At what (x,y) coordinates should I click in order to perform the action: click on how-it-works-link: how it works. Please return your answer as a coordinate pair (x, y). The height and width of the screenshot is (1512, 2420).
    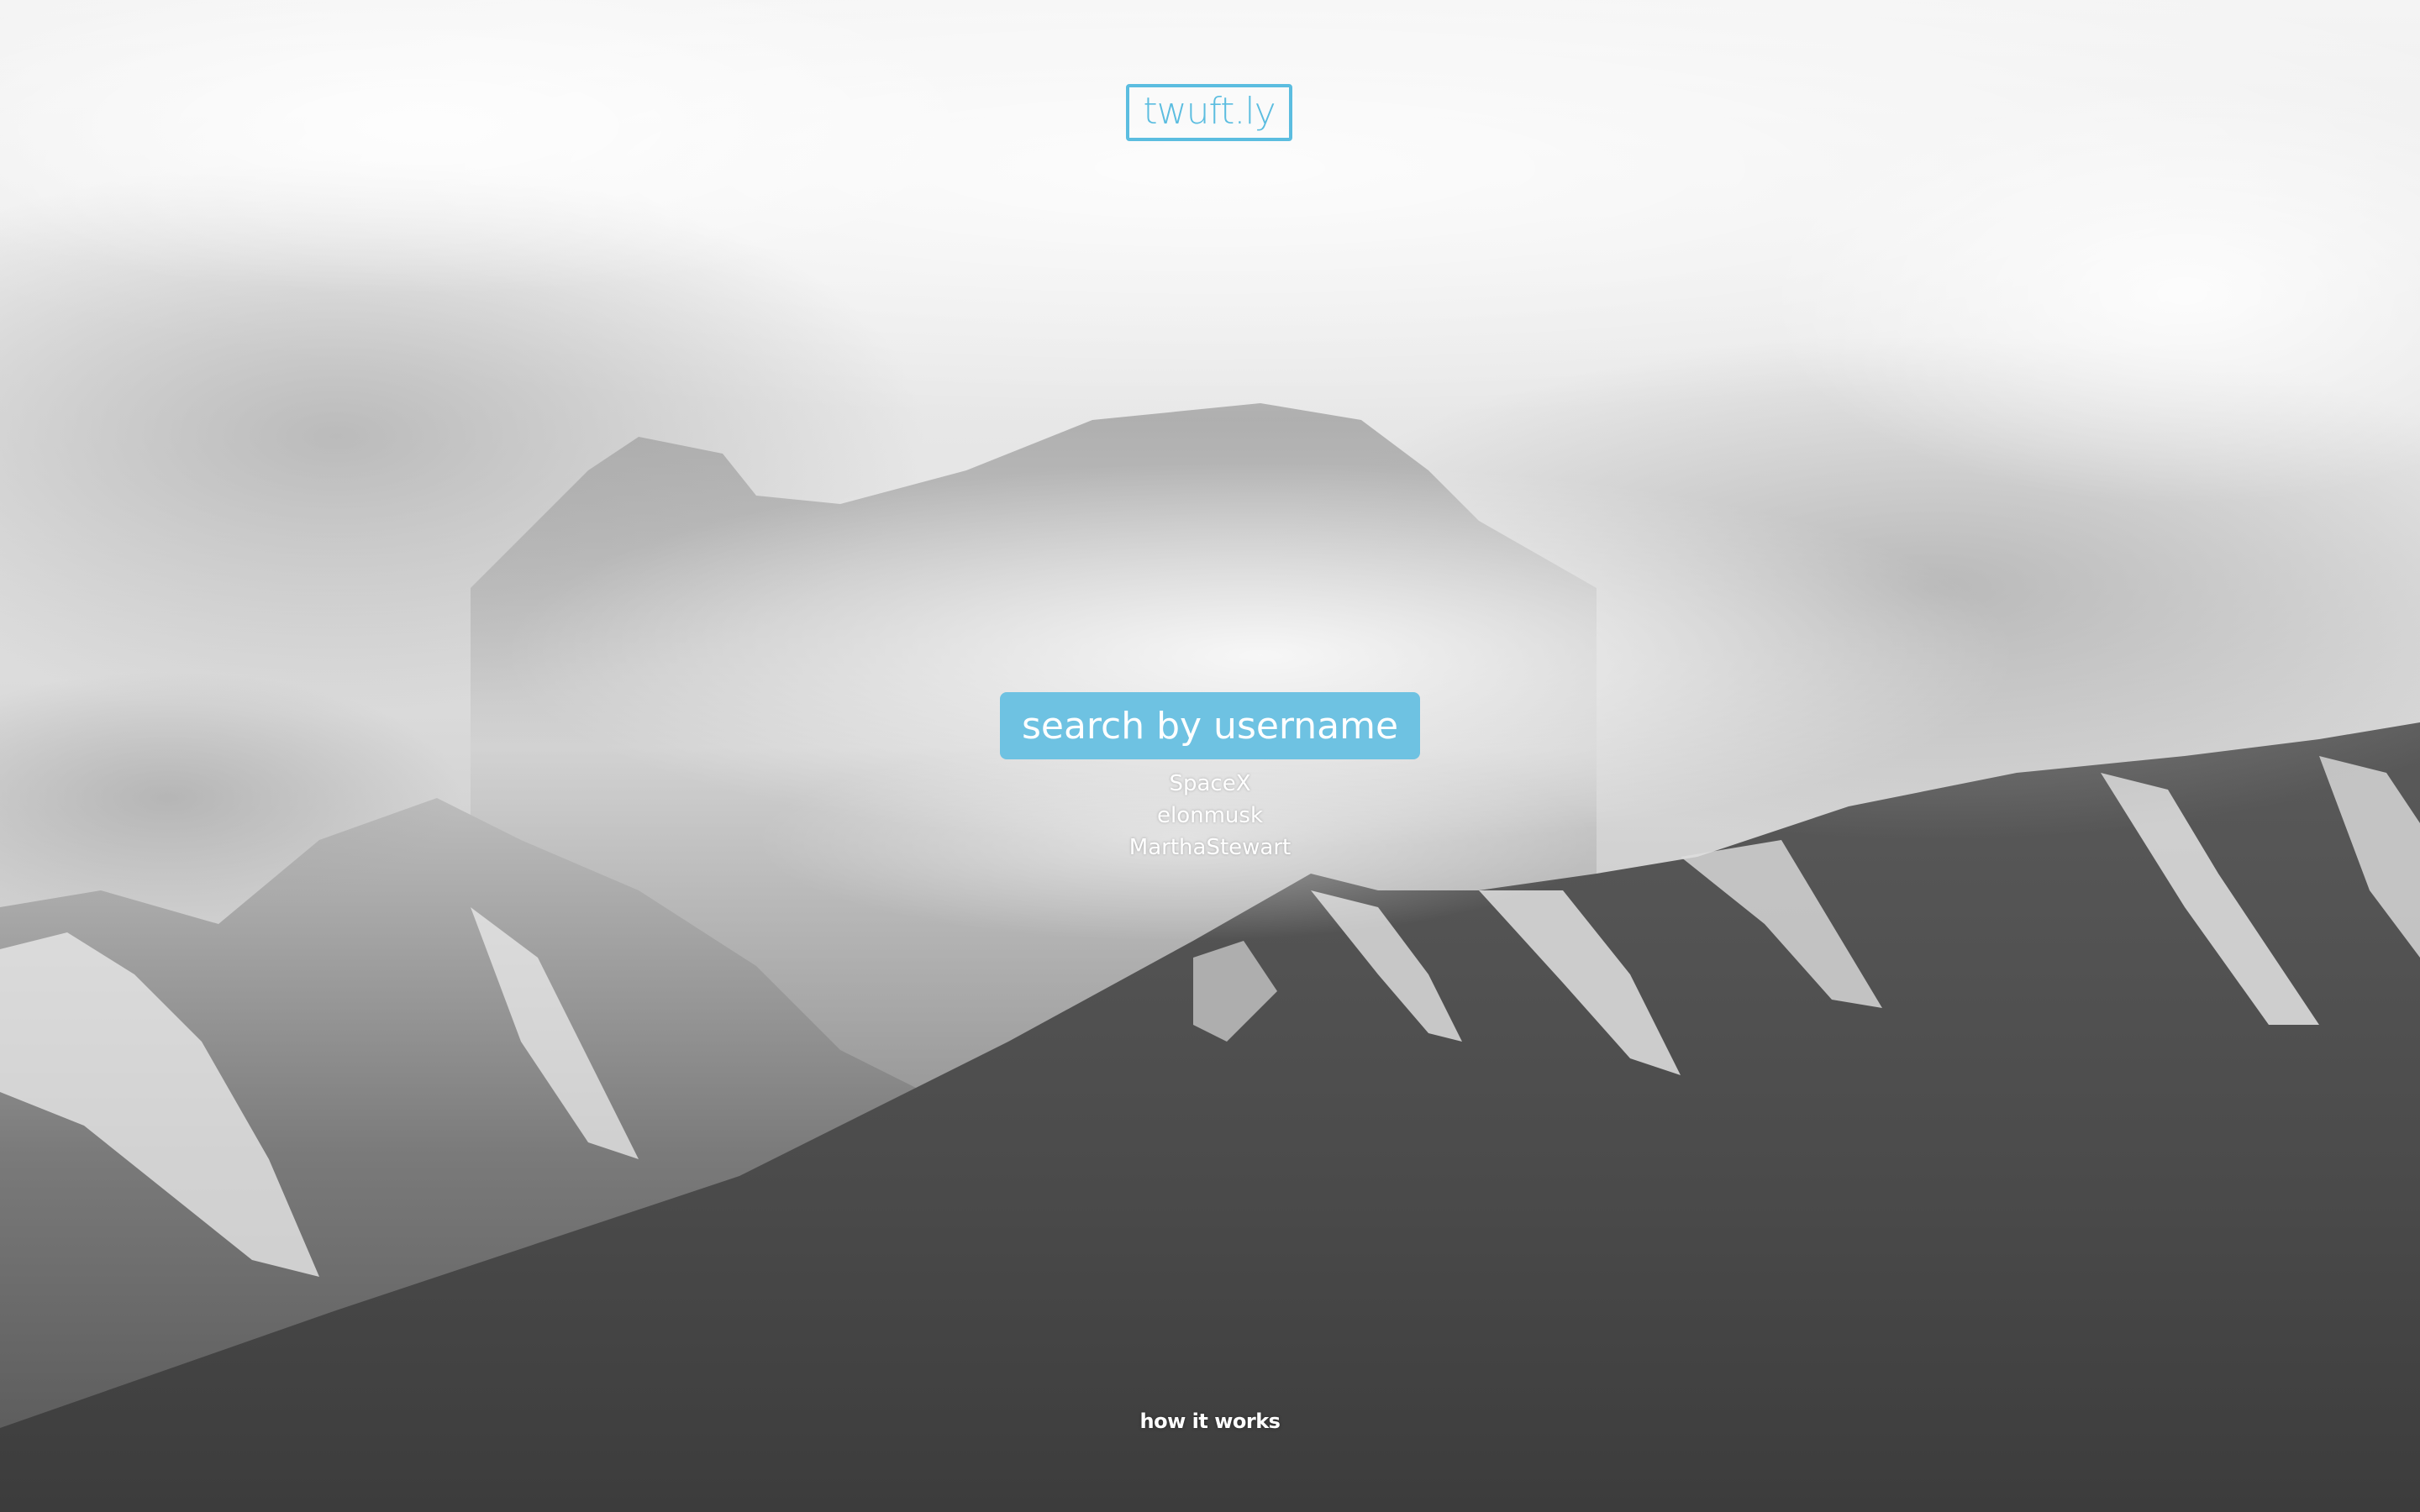
    Looking at the image, I should click on (1210, 1421).